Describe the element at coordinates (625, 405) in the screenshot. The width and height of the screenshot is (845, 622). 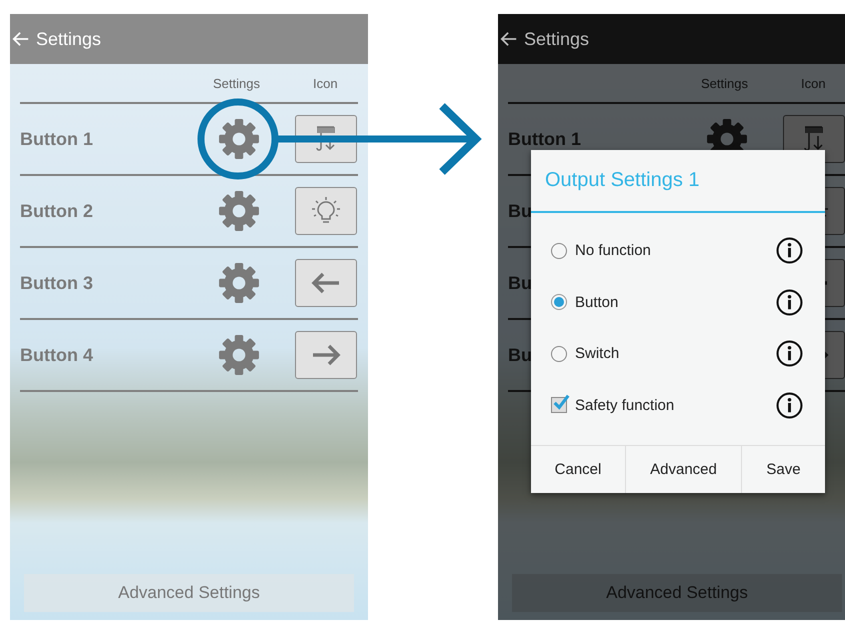
I see `option-label: Safety function` at that location.